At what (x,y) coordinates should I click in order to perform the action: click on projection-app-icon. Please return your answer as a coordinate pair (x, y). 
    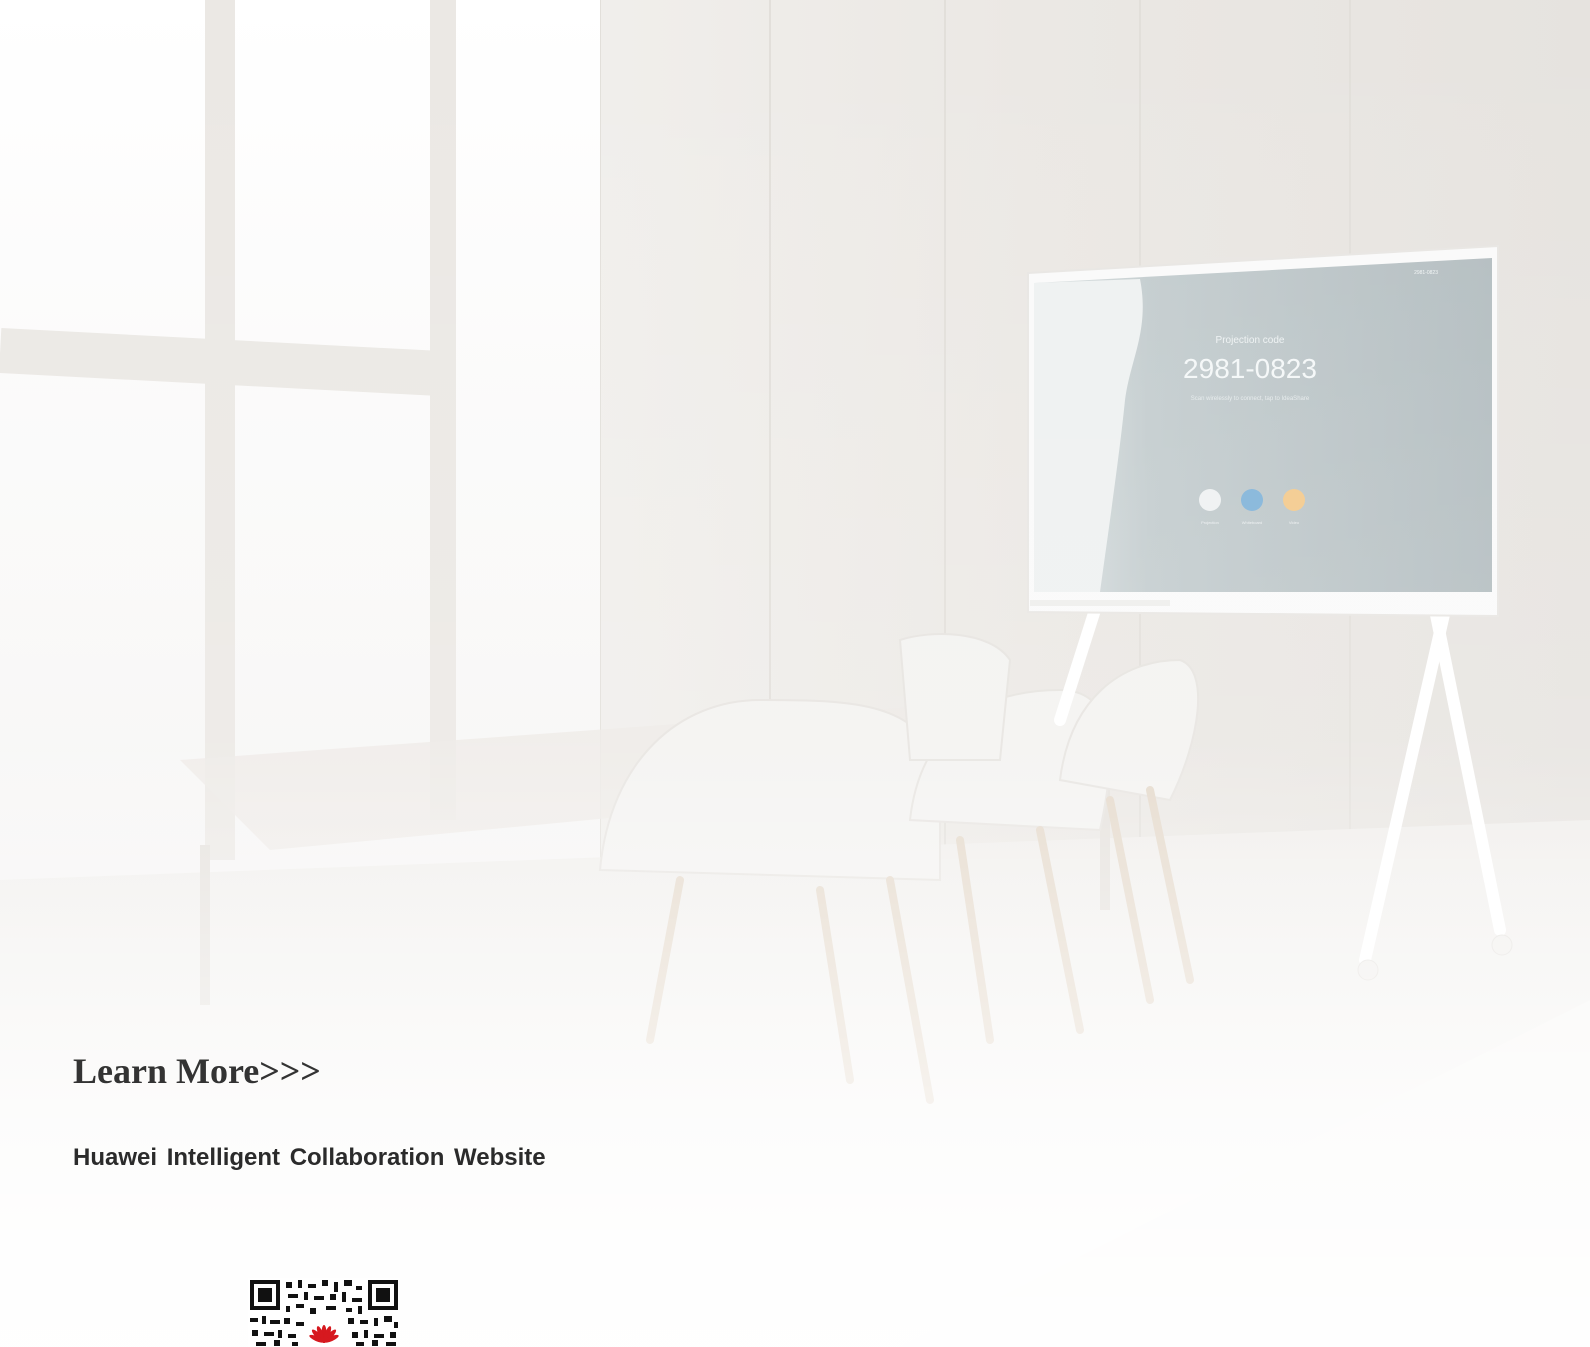
    Looking at the image, I should click on (1210, 500).